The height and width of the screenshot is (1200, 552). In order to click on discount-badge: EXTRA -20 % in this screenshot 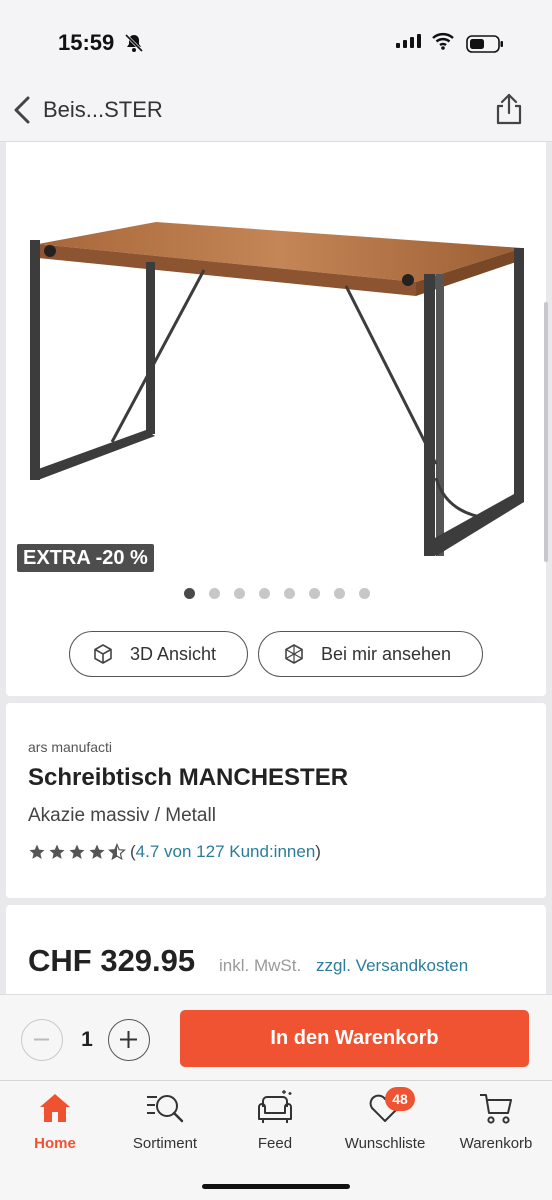, I will do `click(85, 558)`.